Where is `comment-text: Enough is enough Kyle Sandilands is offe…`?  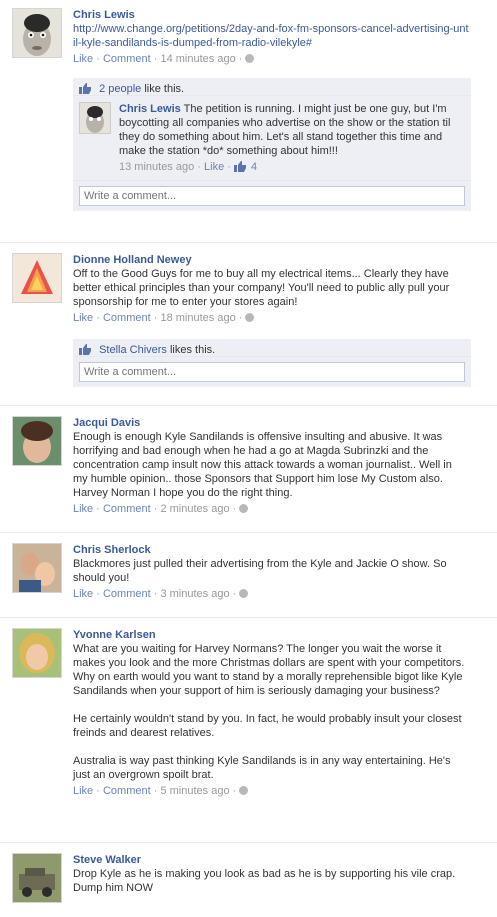
comment-text: Enough is enough Kyle Sandilands is offe… is located at coordinates (264, 465).